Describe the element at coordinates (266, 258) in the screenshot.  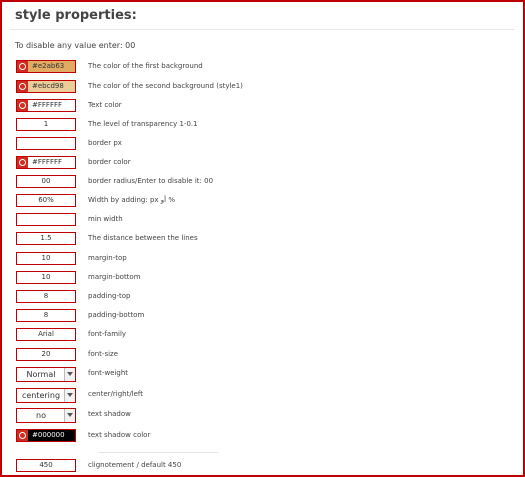
I see `property-row: 10 margin-top` at that location.